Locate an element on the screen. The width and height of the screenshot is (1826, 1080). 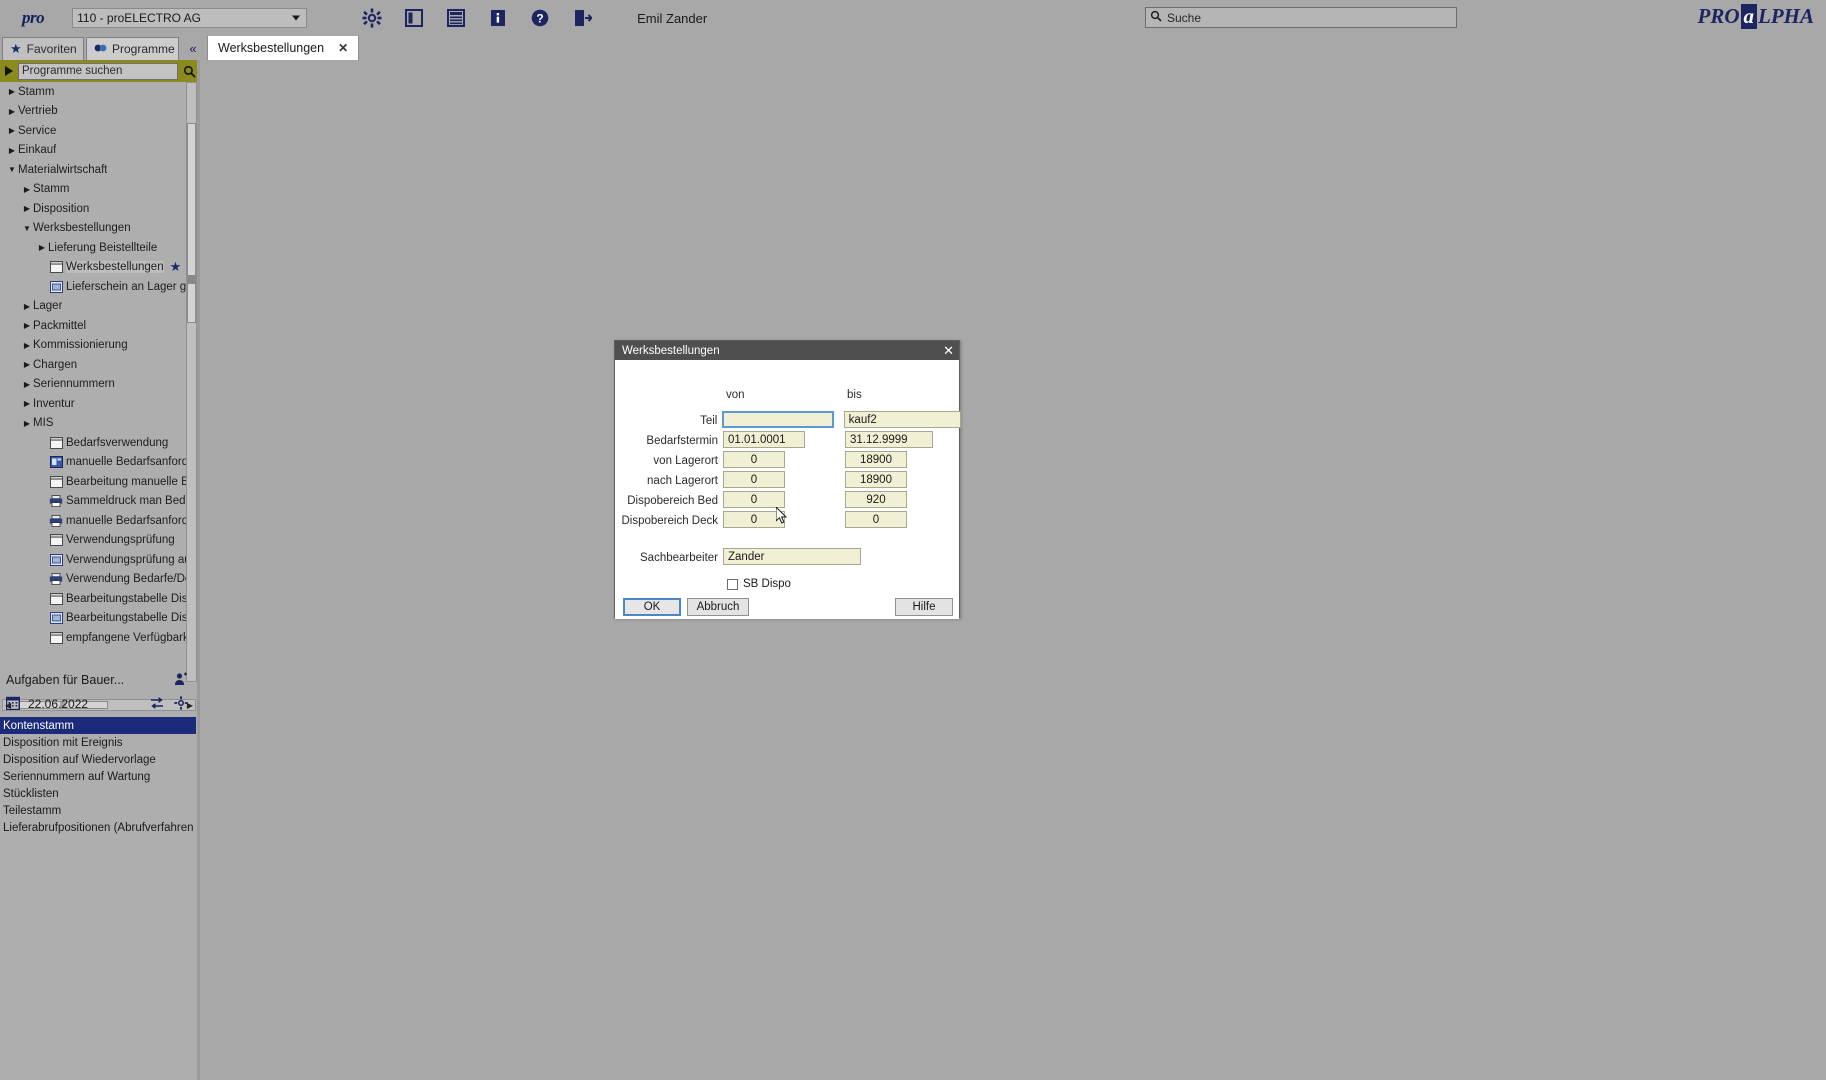
sachbearbeiter-input: Zander is located at coordinates (792, 556).